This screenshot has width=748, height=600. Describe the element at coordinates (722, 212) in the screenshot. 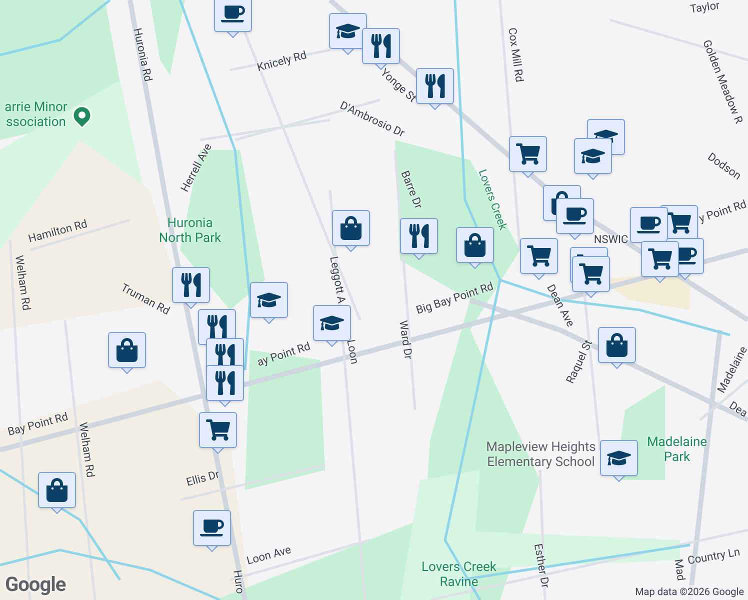

I see `street-label: y Point Rd` at that location.